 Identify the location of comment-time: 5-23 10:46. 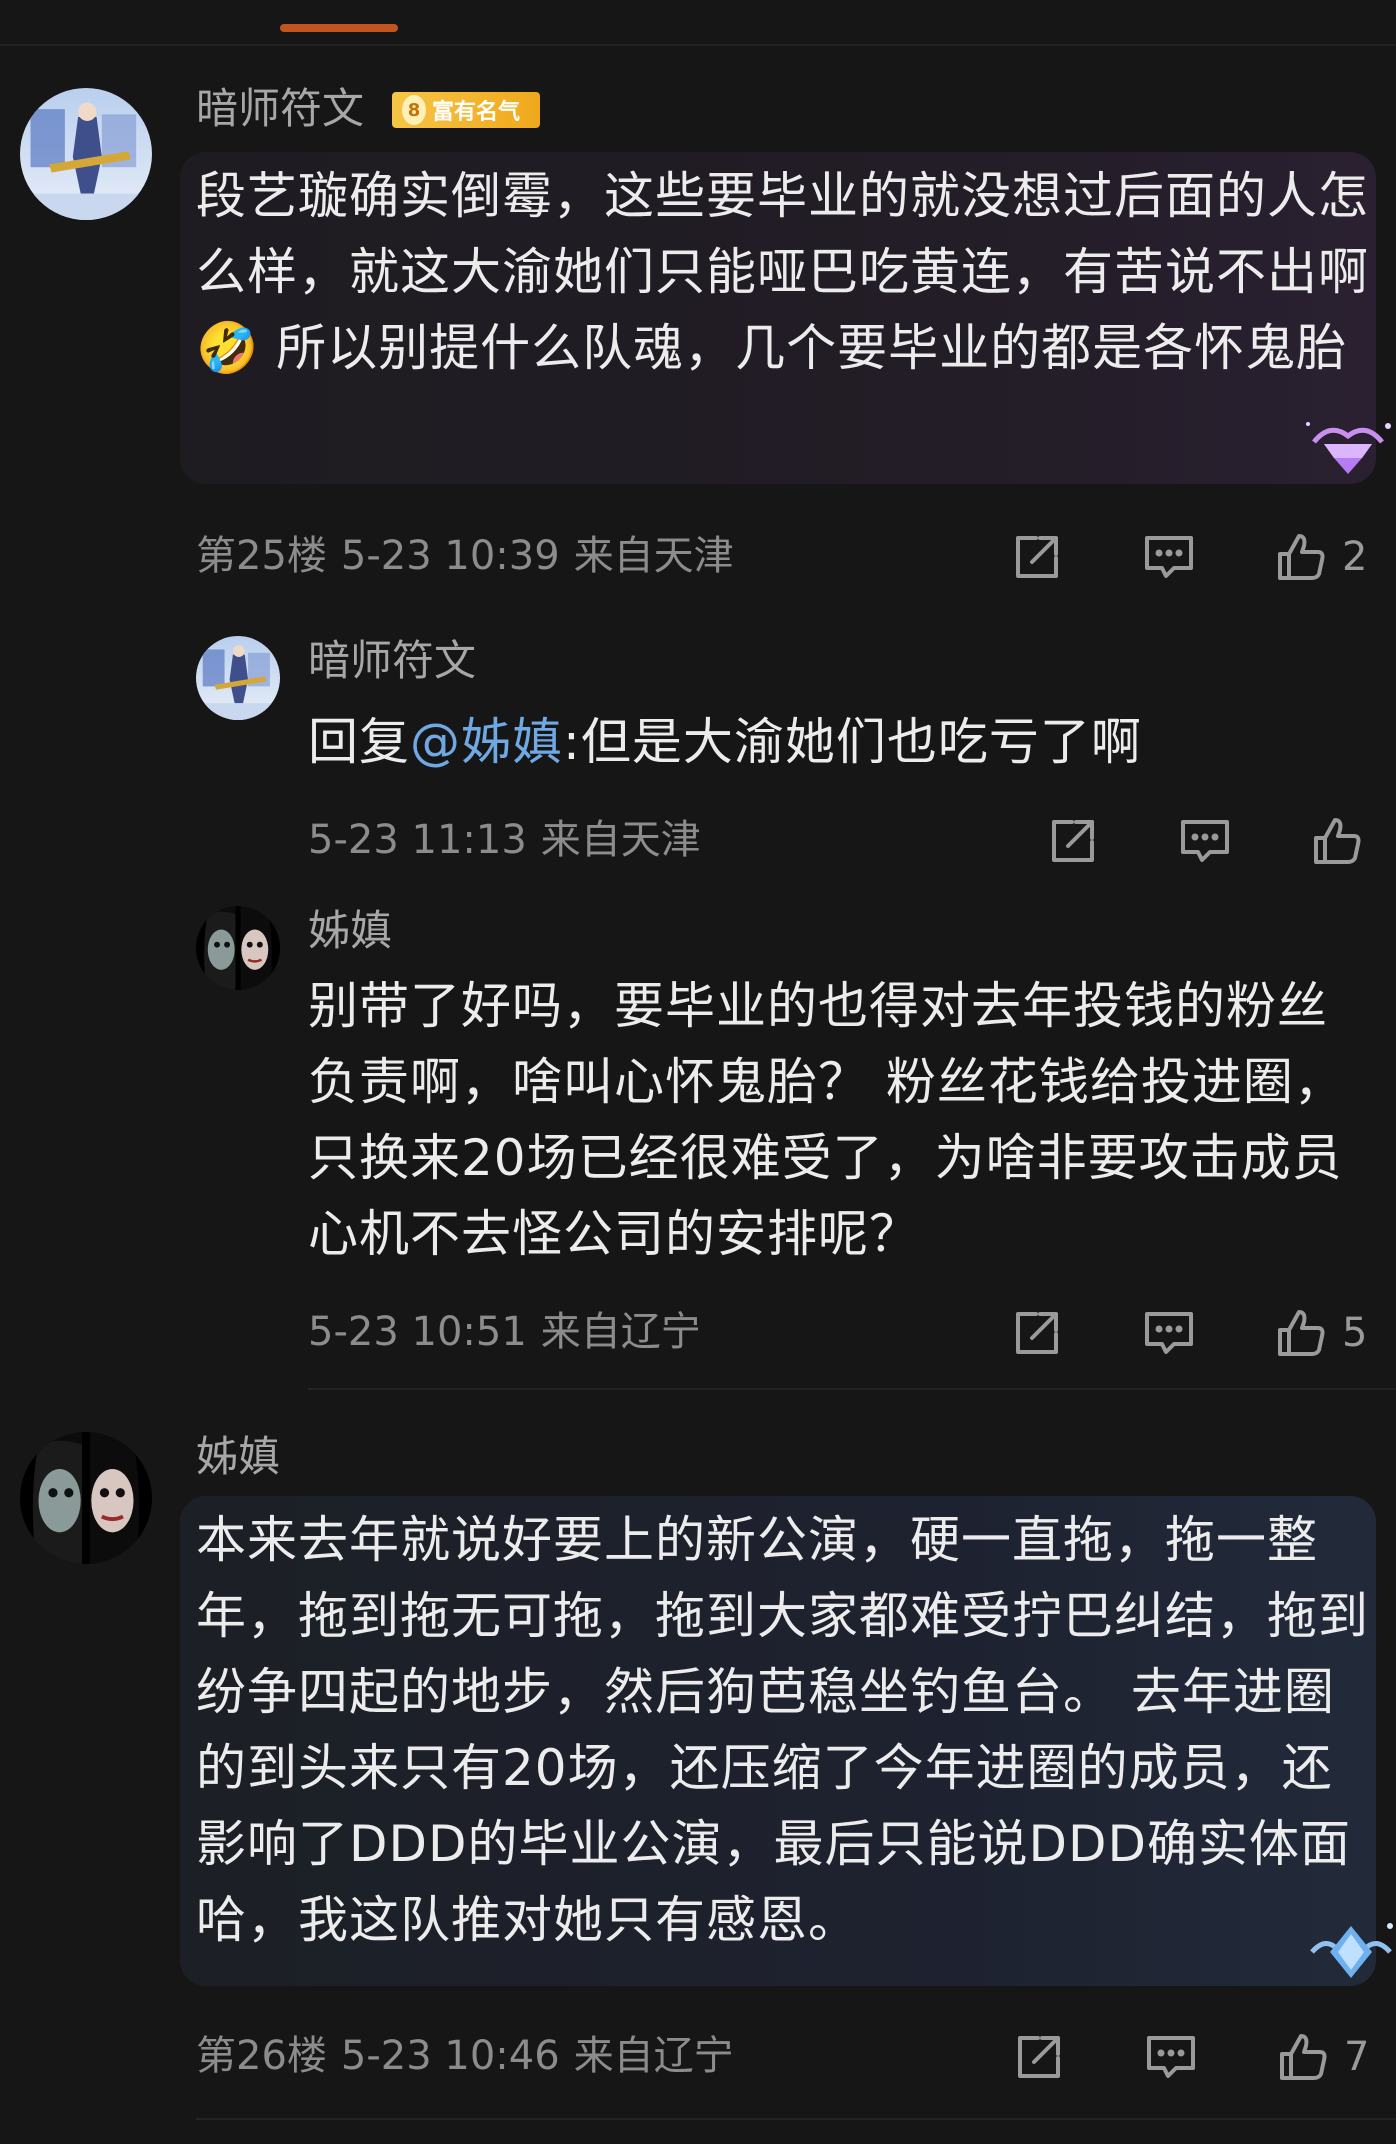
(450, 2056).